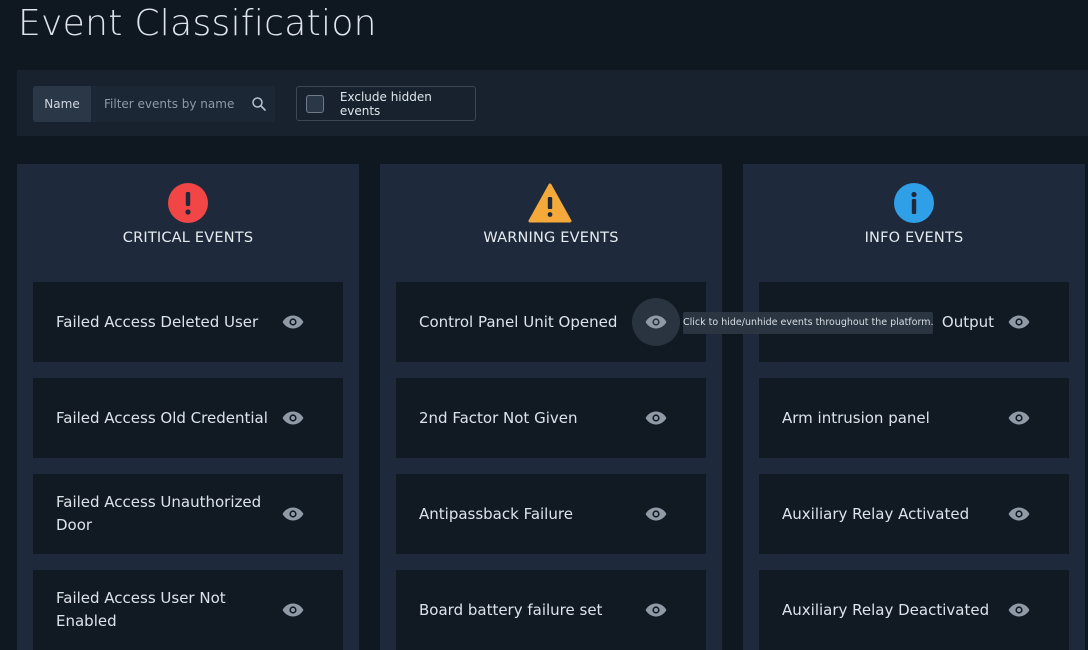 This screenshot has width=1088, height=650. I want to click on event-name: Failed Access User Not Enabled, so click(141, 609).